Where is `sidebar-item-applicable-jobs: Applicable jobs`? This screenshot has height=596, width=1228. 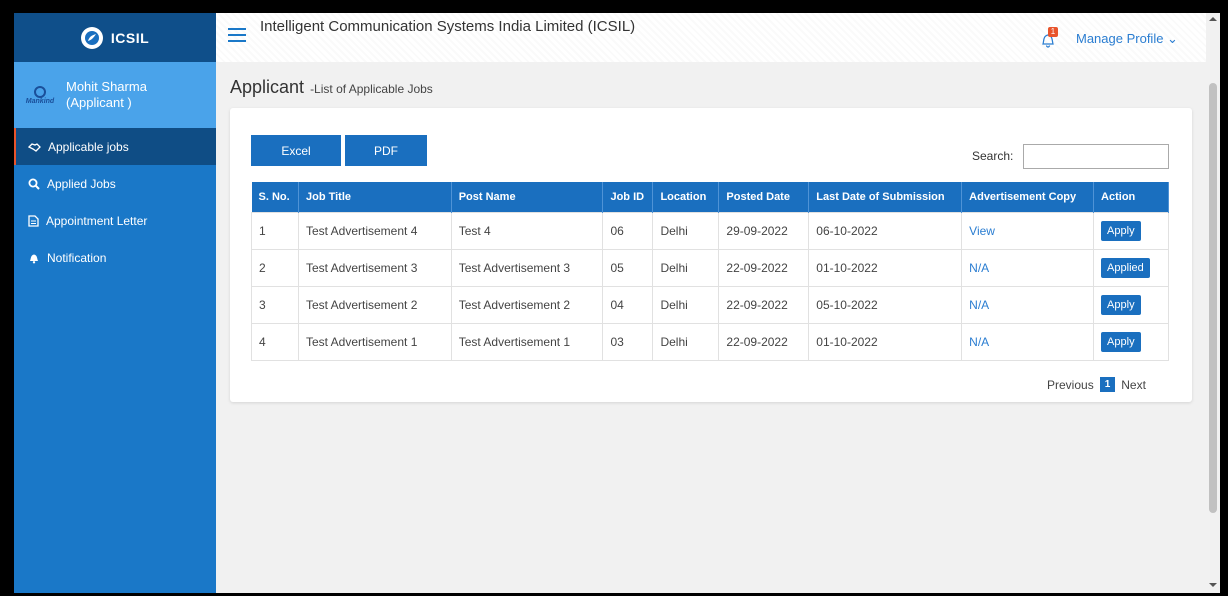 sidebar-item-applicable-jobs: Applicable jobs is located at coordinates (115, 146).